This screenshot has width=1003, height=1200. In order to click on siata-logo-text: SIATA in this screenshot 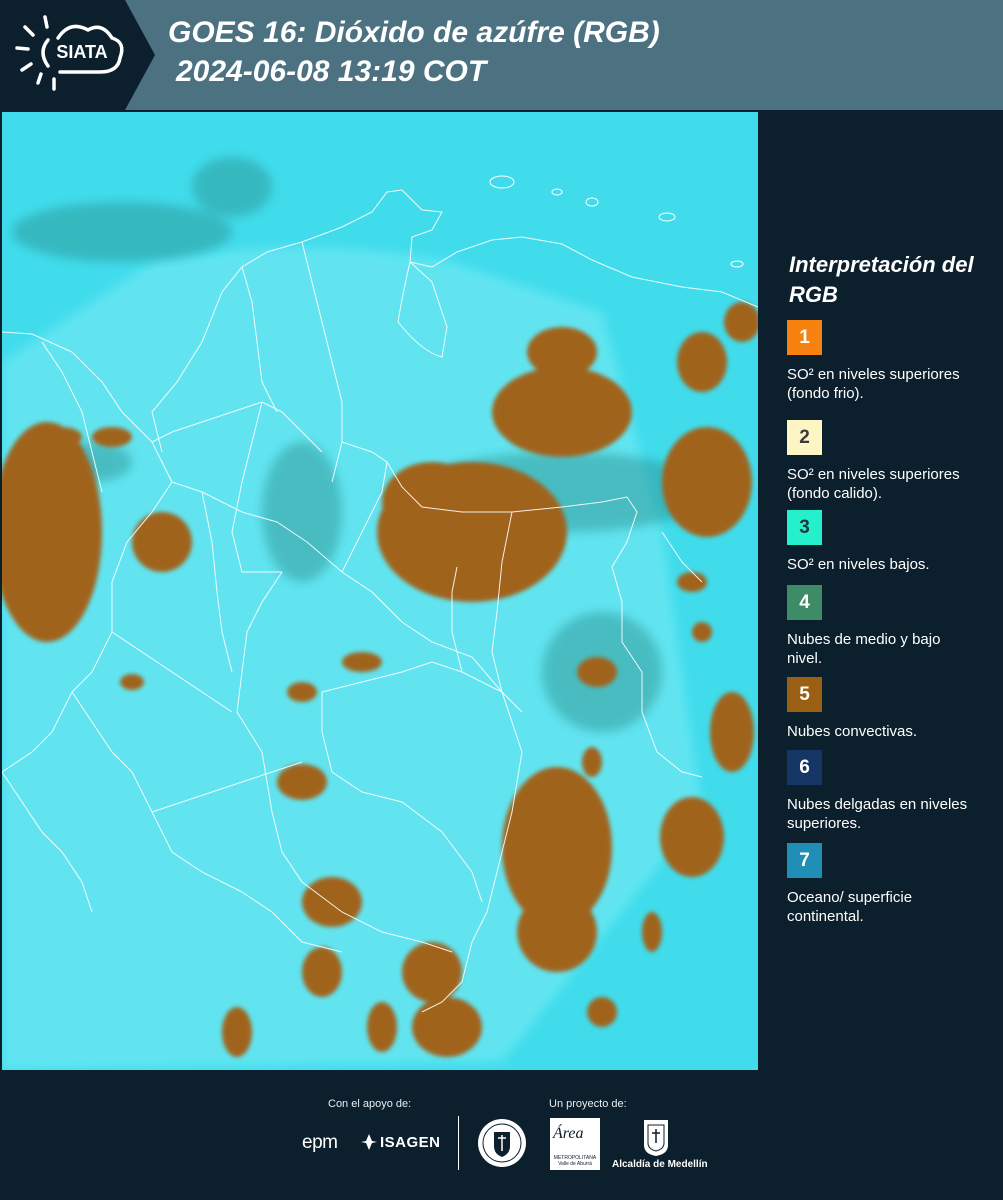, I will do `click(82, 52)`.